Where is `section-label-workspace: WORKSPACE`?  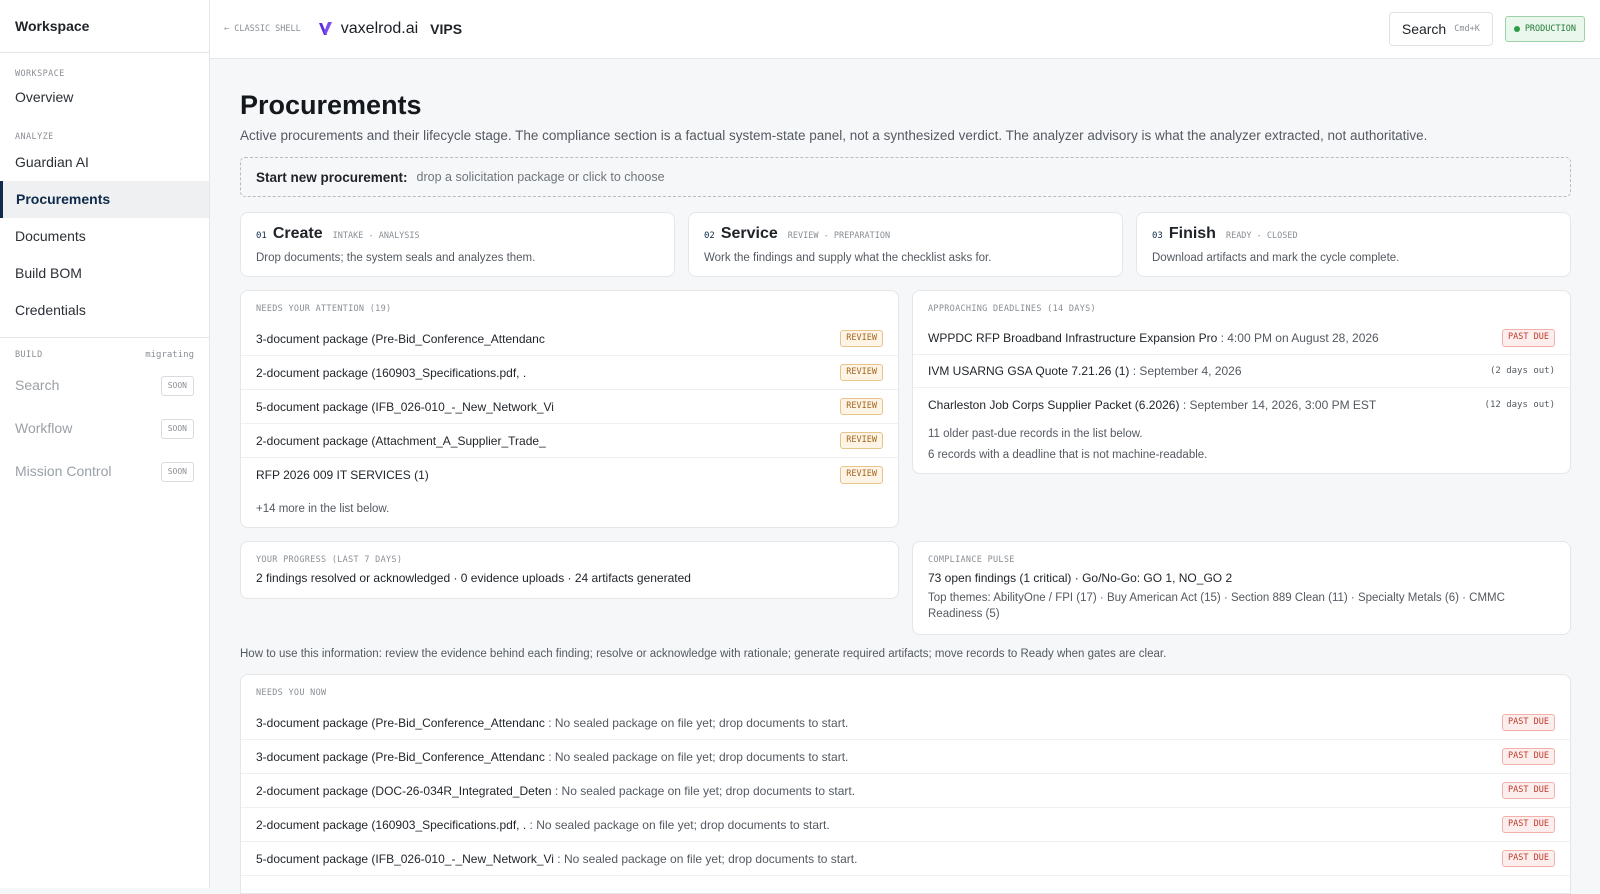 section-label-workspace: WORKSPACE is located at coordinates (40, 74).